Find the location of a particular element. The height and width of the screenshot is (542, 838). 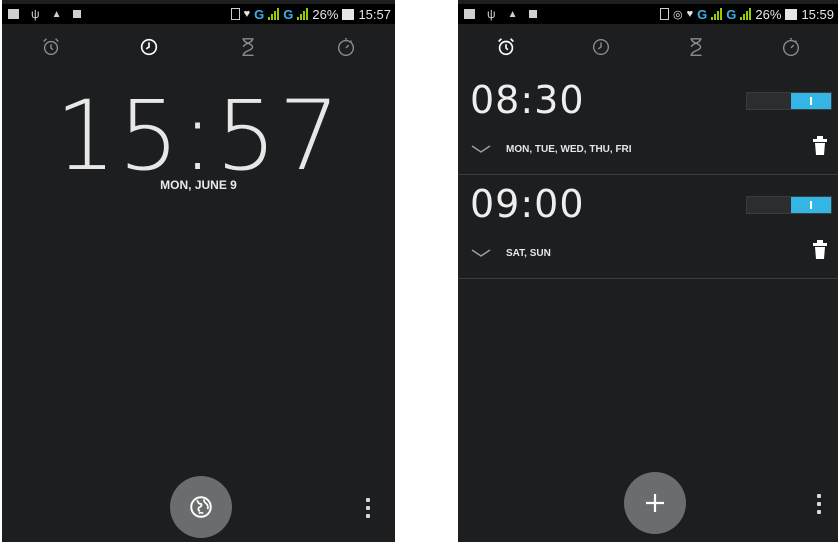

status-bar: ψ ▲ ◎ ♥ G G 26% 15:59 is located at coordinates (648, 14).